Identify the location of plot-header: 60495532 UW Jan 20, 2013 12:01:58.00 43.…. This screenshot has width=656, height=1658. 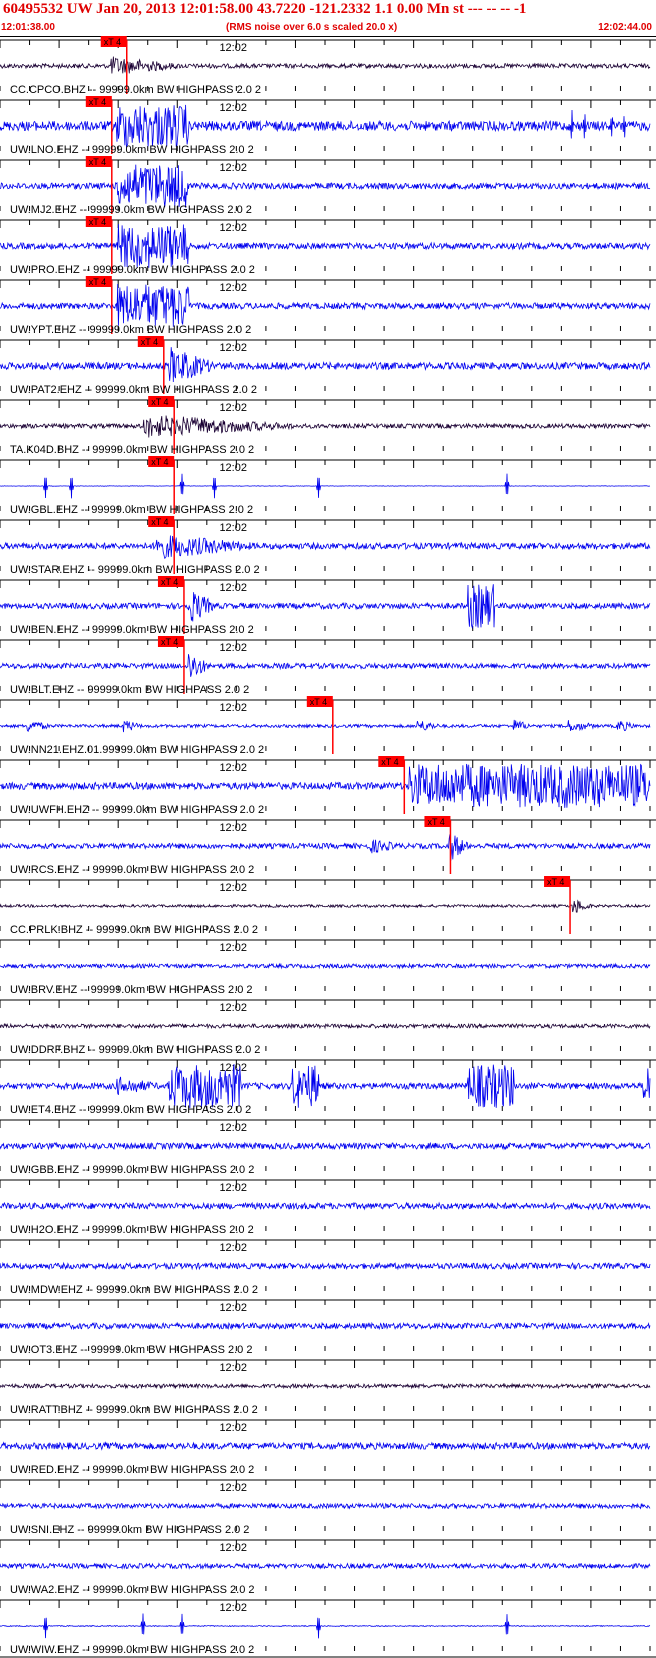
(328, 18).